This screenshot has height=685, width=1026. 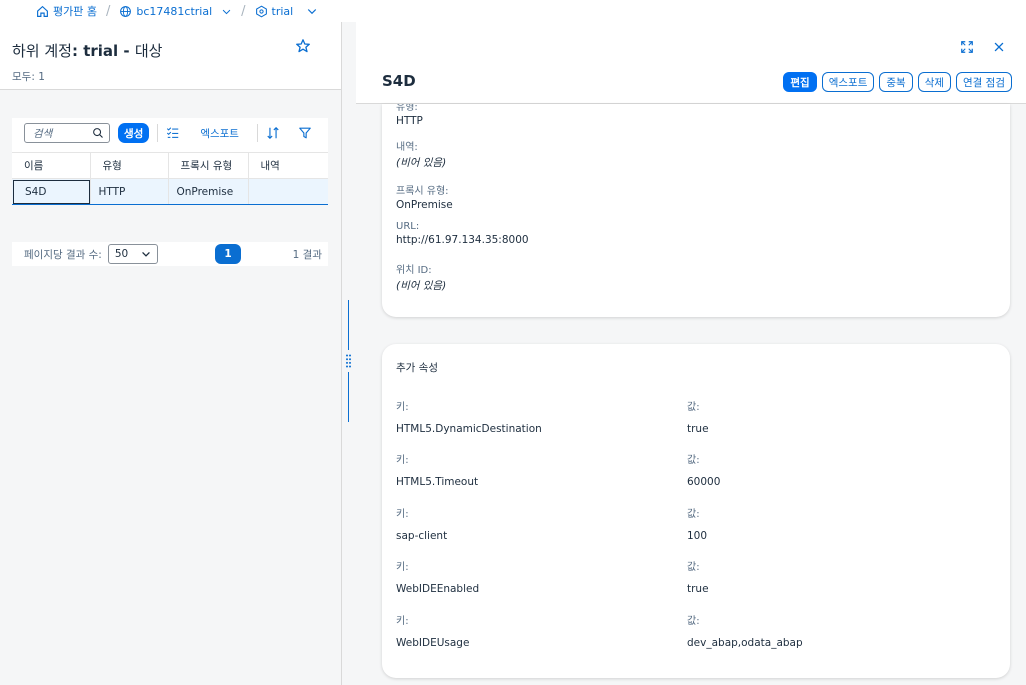 I want to click on key-value: WebIDEEnabled, so click(x=438, y=589).